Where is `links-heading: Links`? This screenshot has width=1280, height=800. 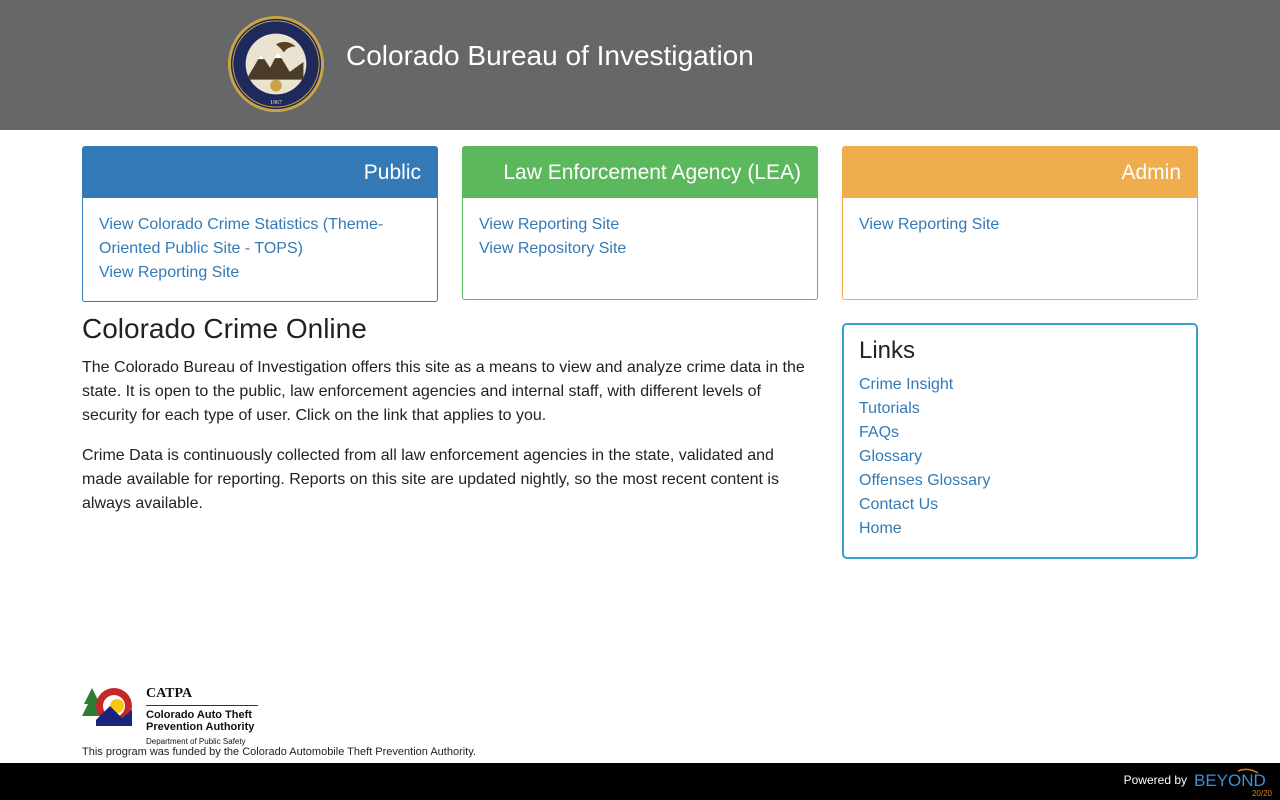 links-heading: Links is located at coordinates (887, 350).